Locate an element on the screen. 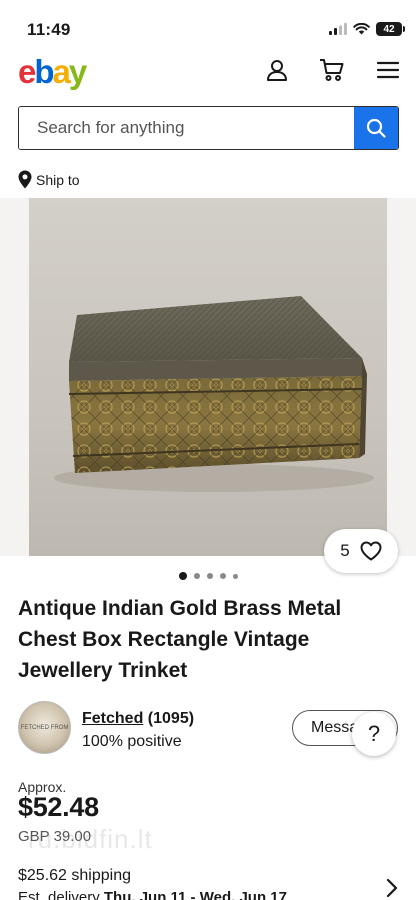 The width and height of the screenshot is (416, 900). logo-letter-y: y is located at coordinates (77, 71).